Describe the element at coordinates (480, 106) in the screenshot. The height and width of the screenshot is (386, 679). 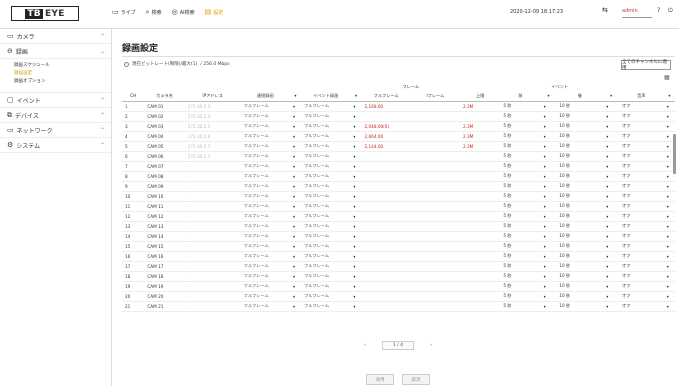
I see `table-cell: 2.3M` at that location.